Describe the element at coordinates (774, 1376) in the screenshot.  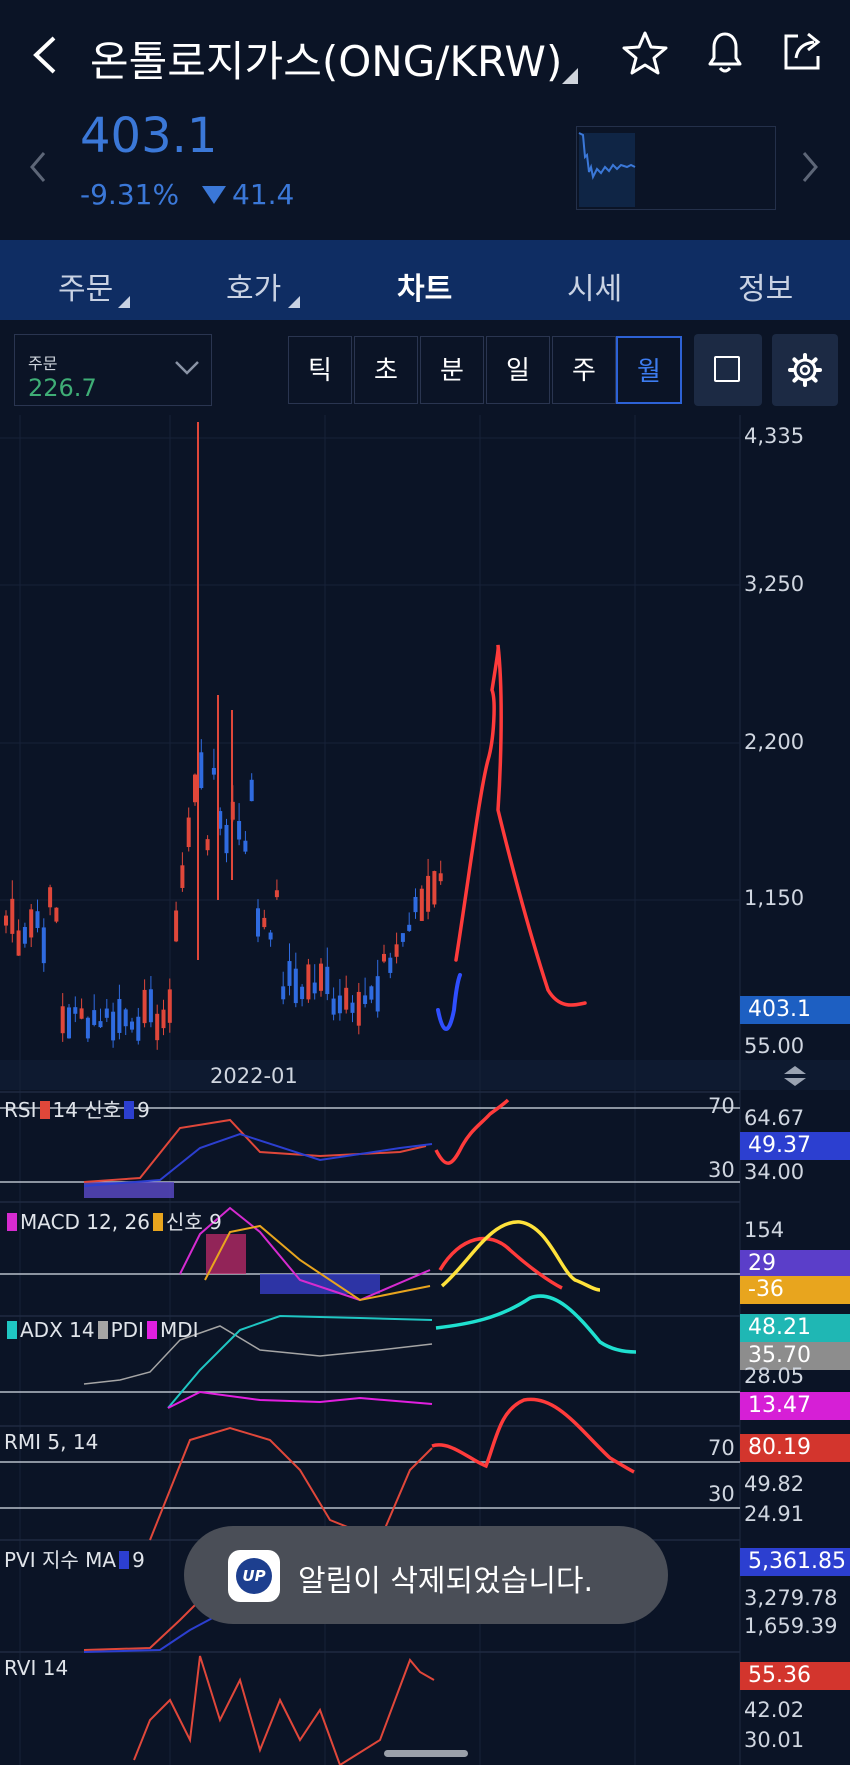
I see `adx-axis-tick: 28.05` at that location.